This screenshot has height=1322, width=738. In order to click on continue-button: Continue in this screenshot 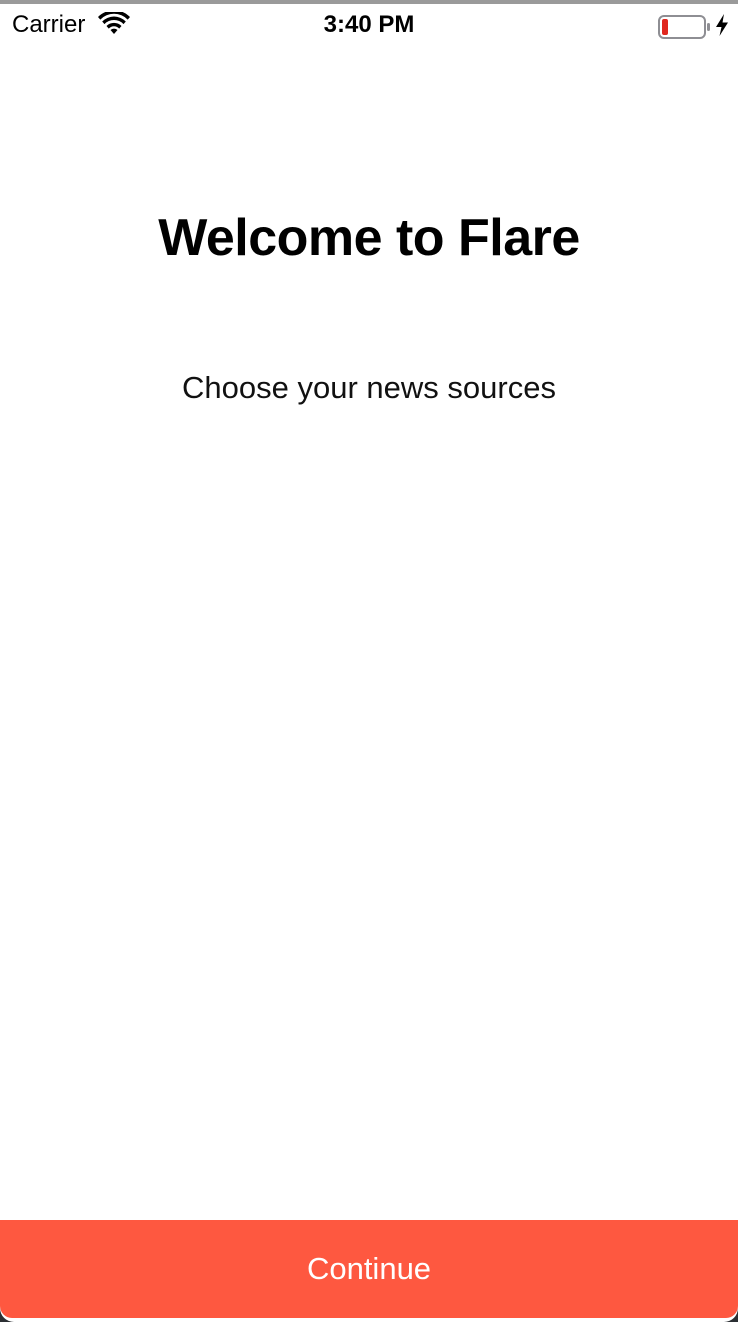, I will do `click(369, 1269)`.